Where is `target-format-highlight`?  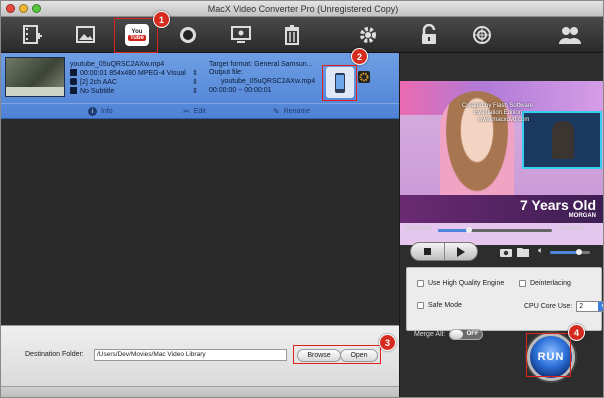 target-format-highlight is located at coordinates (339, 83).